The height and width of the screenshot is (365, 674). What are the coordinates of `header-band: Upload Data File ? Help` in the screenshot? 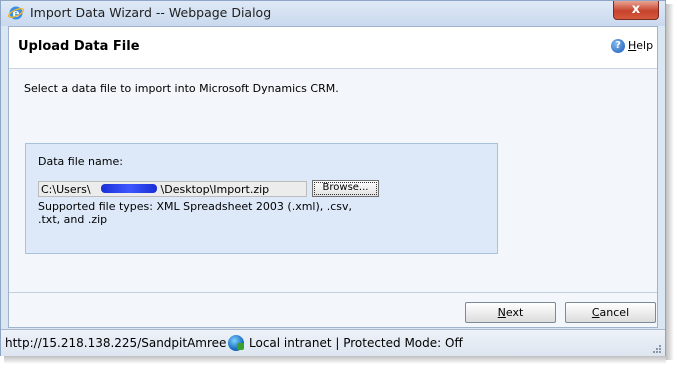 It's located at (333, 48).